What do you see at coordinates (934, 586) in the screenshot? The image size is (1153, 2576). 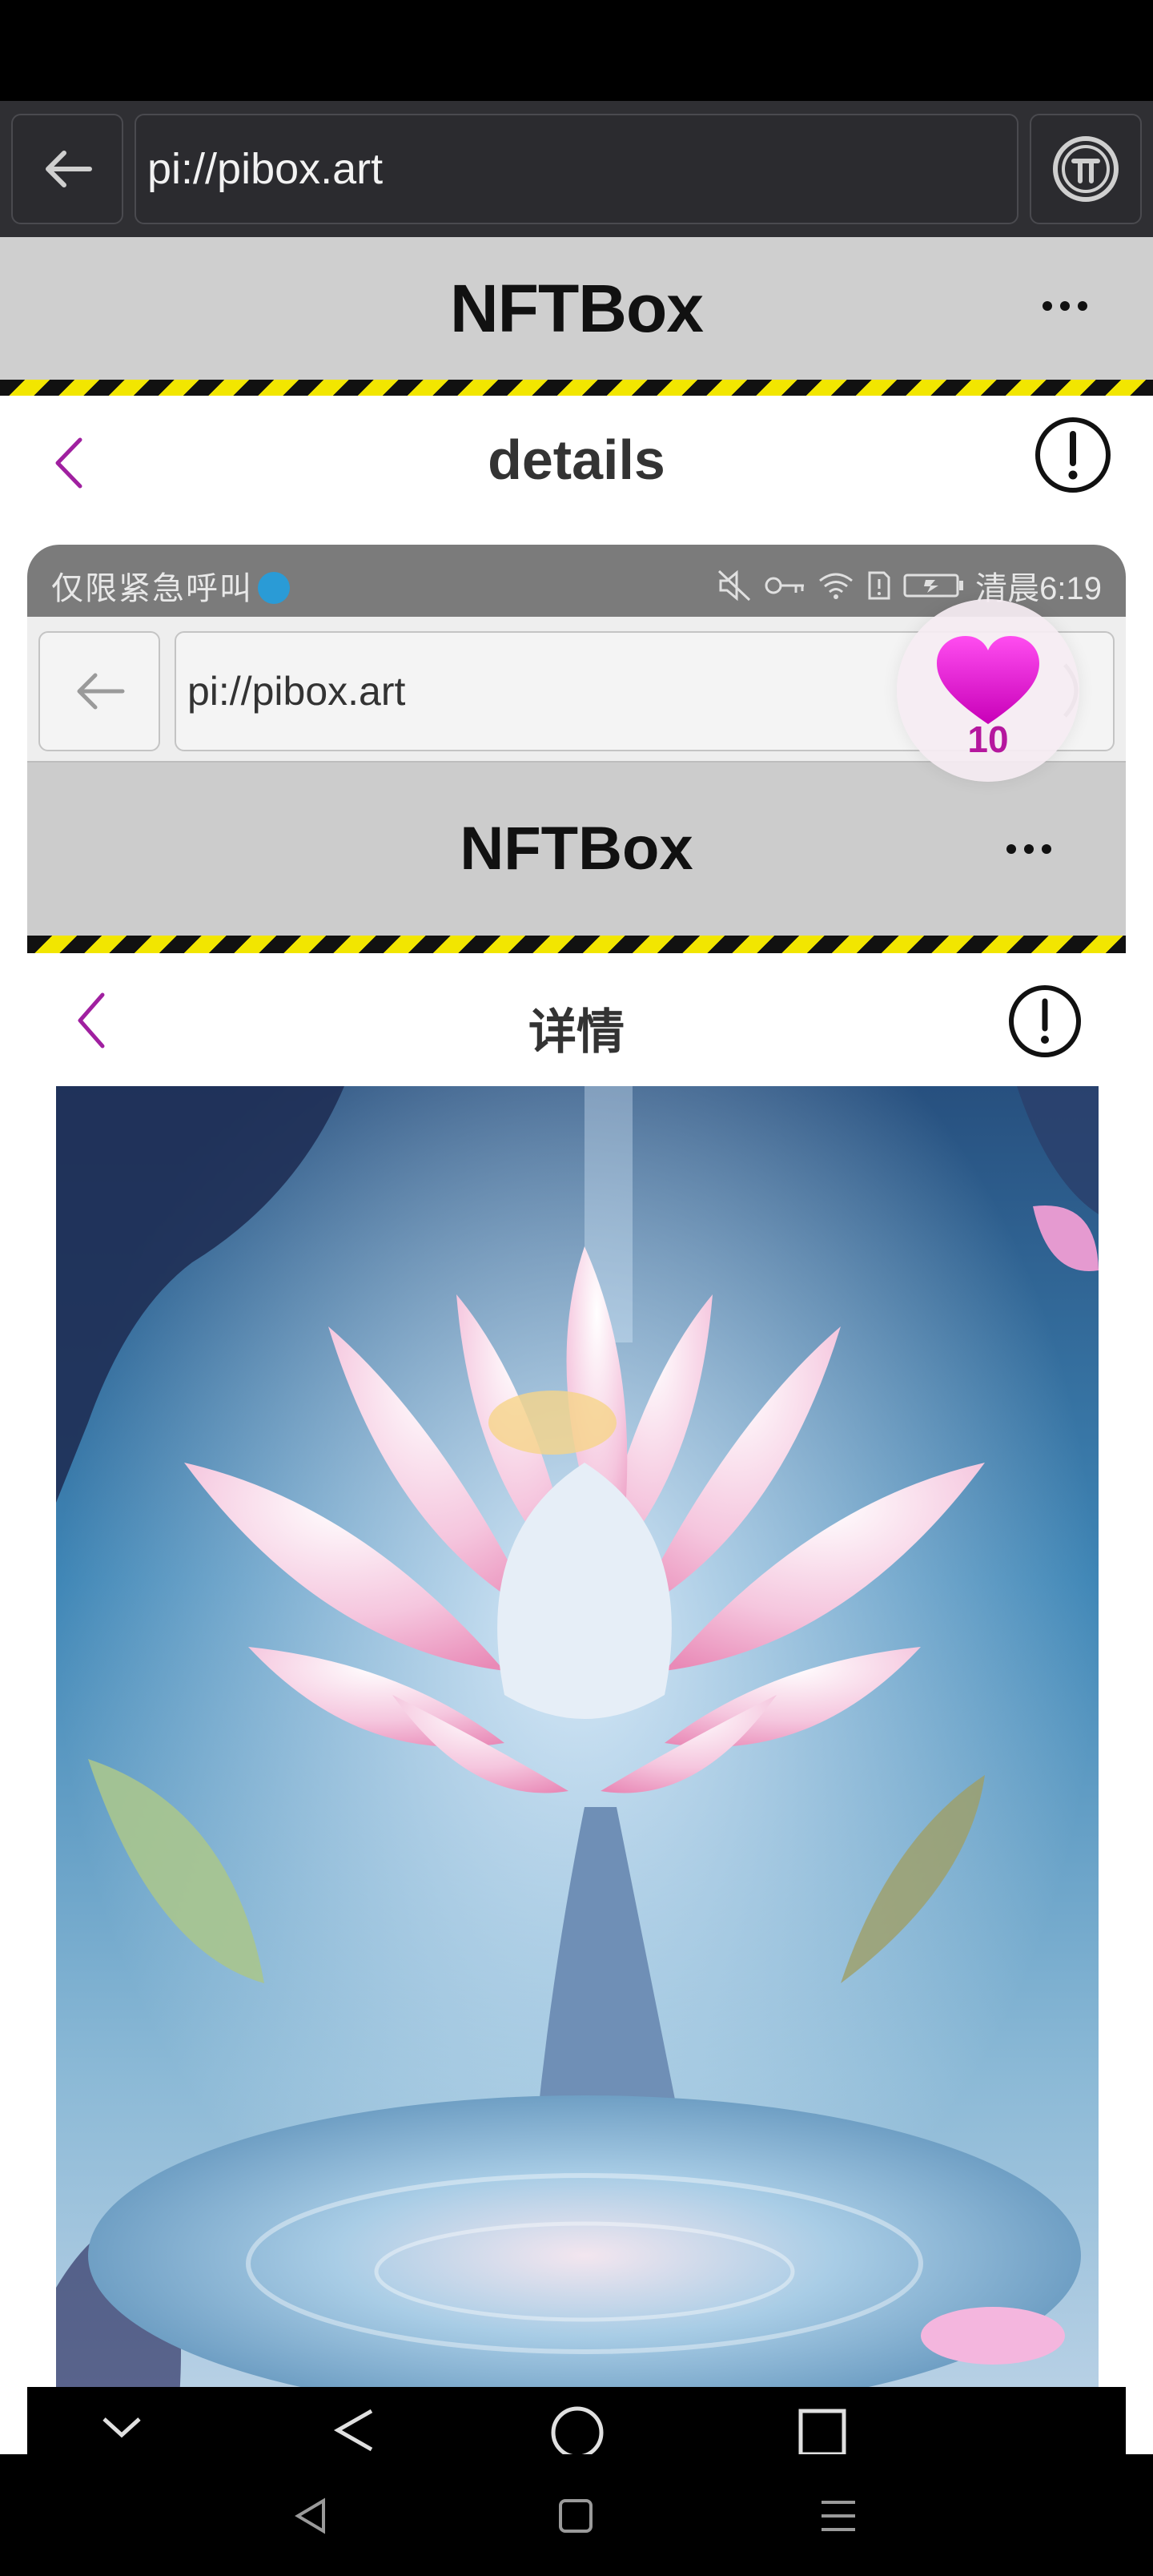 I see `battery-icon` at bounding box center [934, 586].